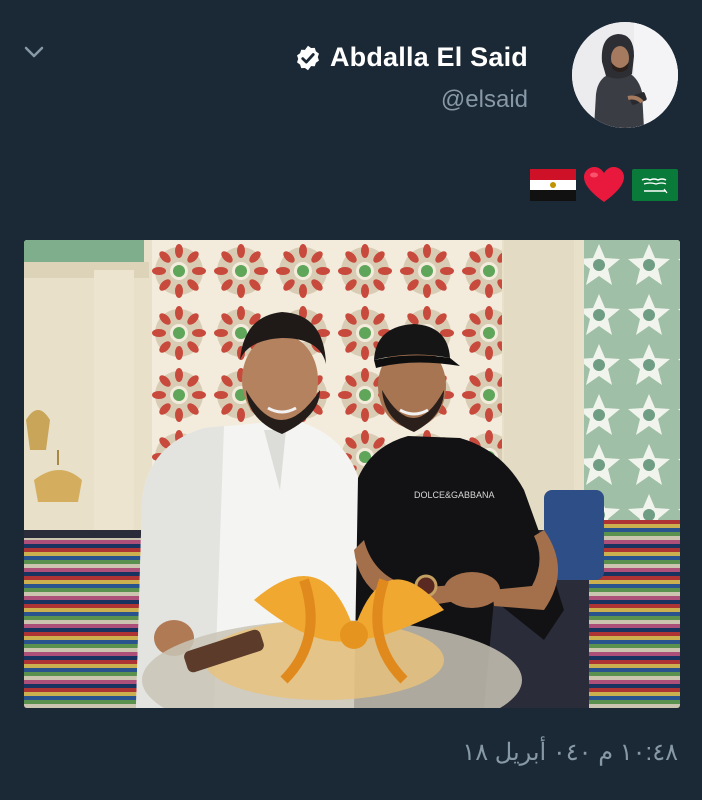  Describe the element at coordinates (484, 100) in the screenshot. I see `user-handle: @elsaid` at that location.